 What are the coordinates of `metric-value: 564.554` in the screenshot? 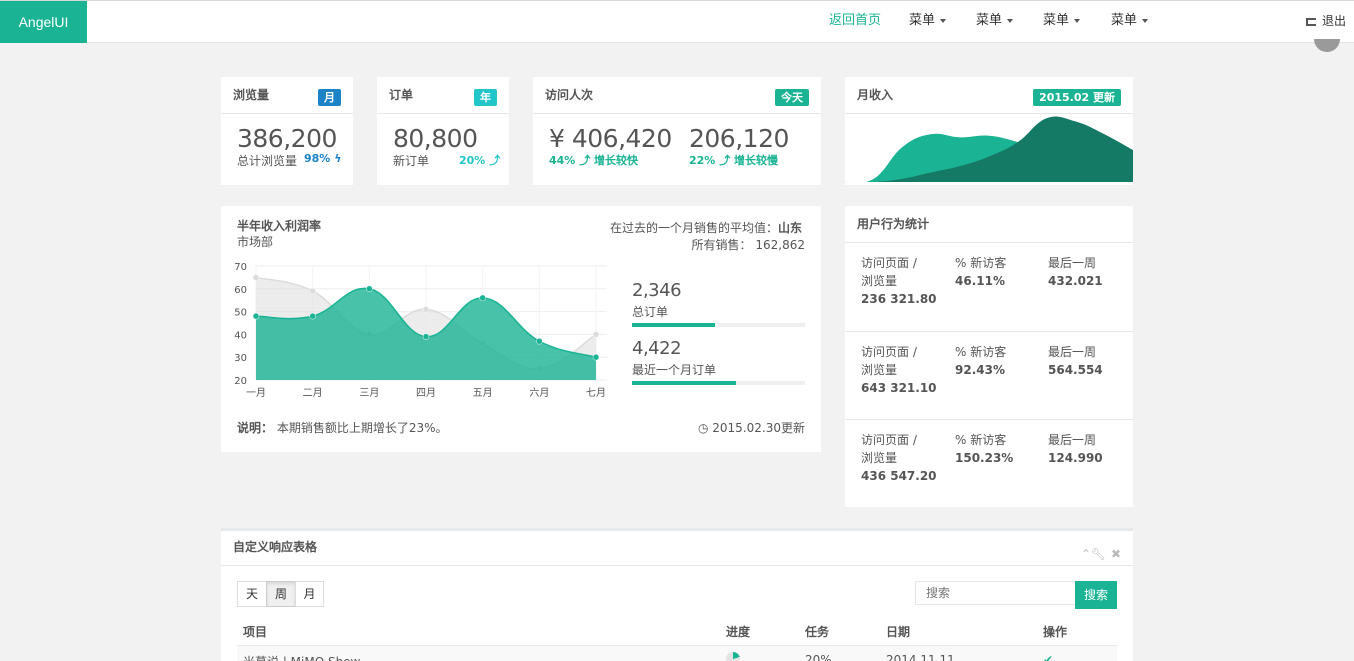 It's located at (1075, 370).